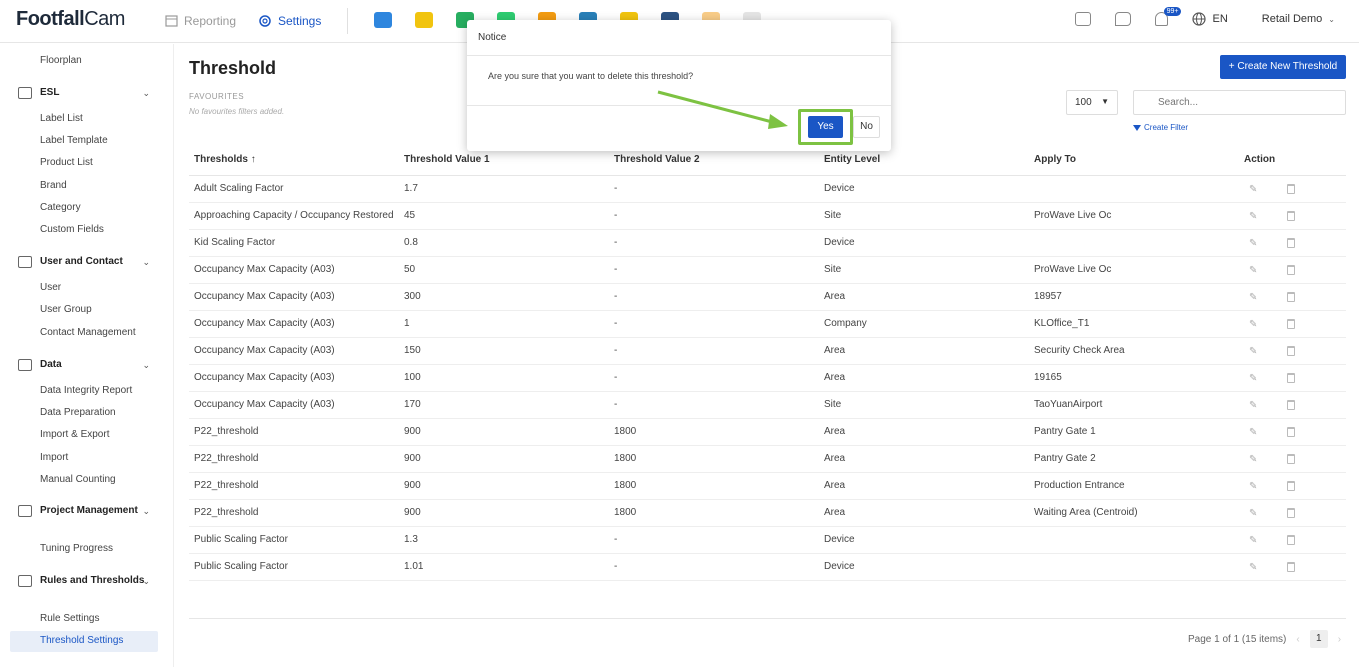 The image size is (1359, 667). I want to click on dialog-title: Notice, so click(492, 37).